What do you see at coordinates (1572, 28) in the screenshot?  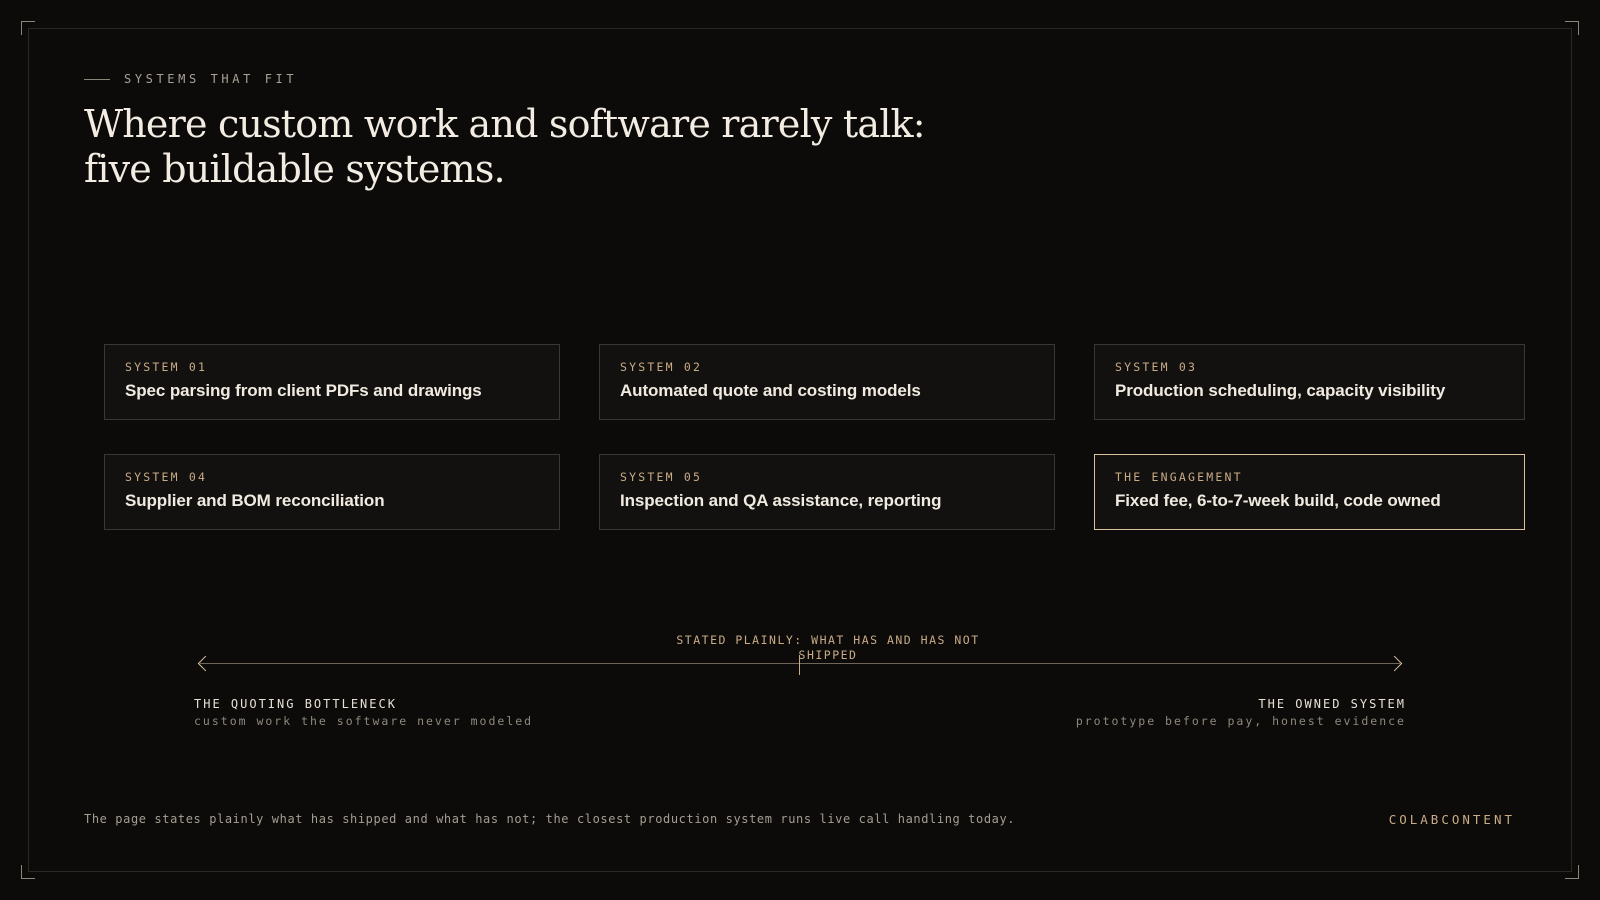 I see `corner-mark-top-right` at bounding box center [1572, 28].